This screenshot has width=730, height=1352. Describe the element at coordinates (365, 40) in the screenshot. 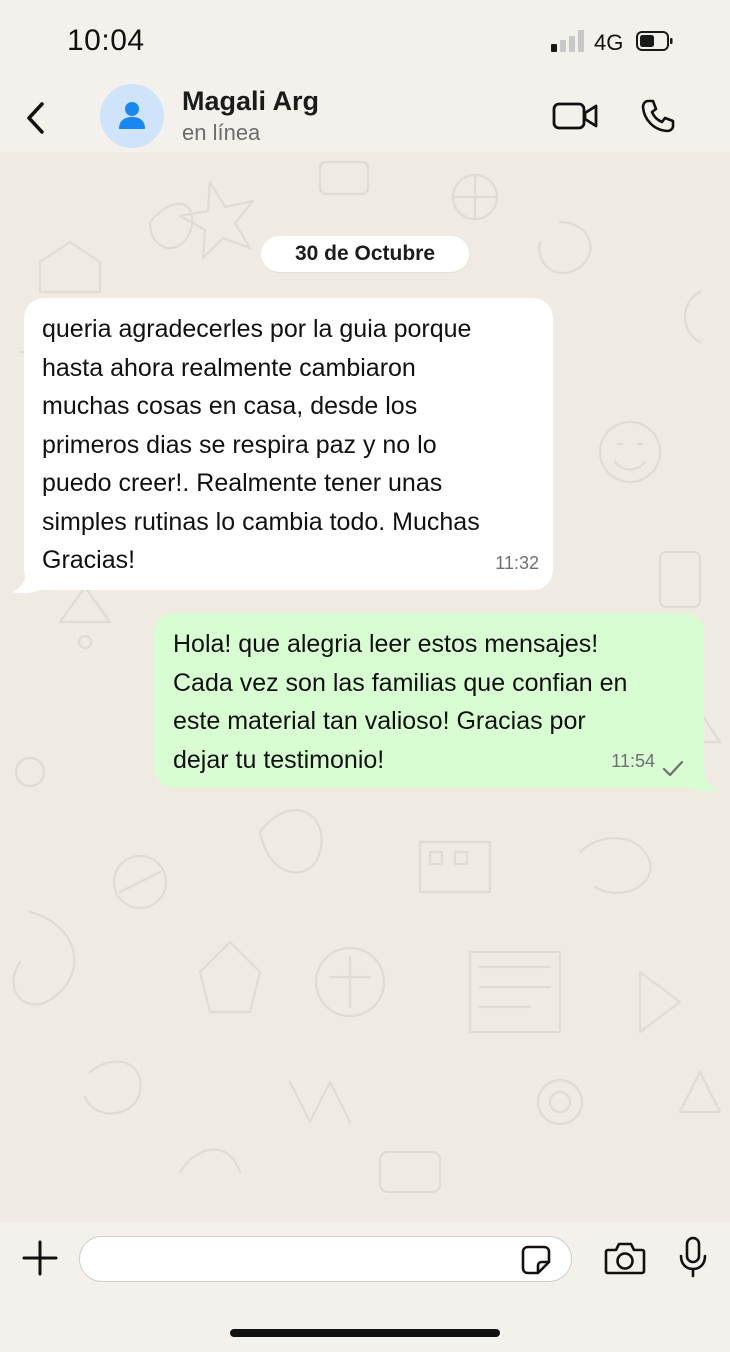

I see `status-bar: 10:04 4G` at that location.